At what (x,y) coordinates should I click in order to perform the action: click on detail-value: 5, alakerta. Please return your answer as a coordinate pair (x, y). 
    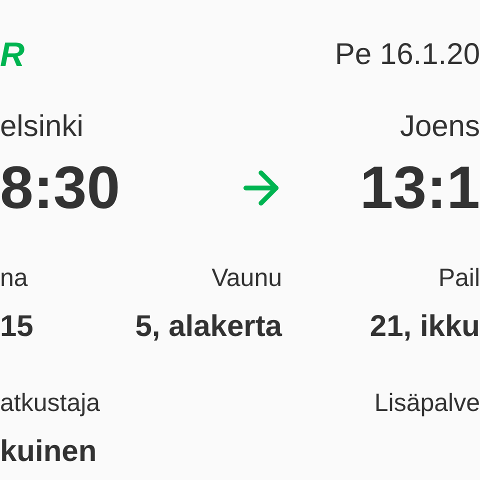
    Looking at the image, I should click on (208, 327).